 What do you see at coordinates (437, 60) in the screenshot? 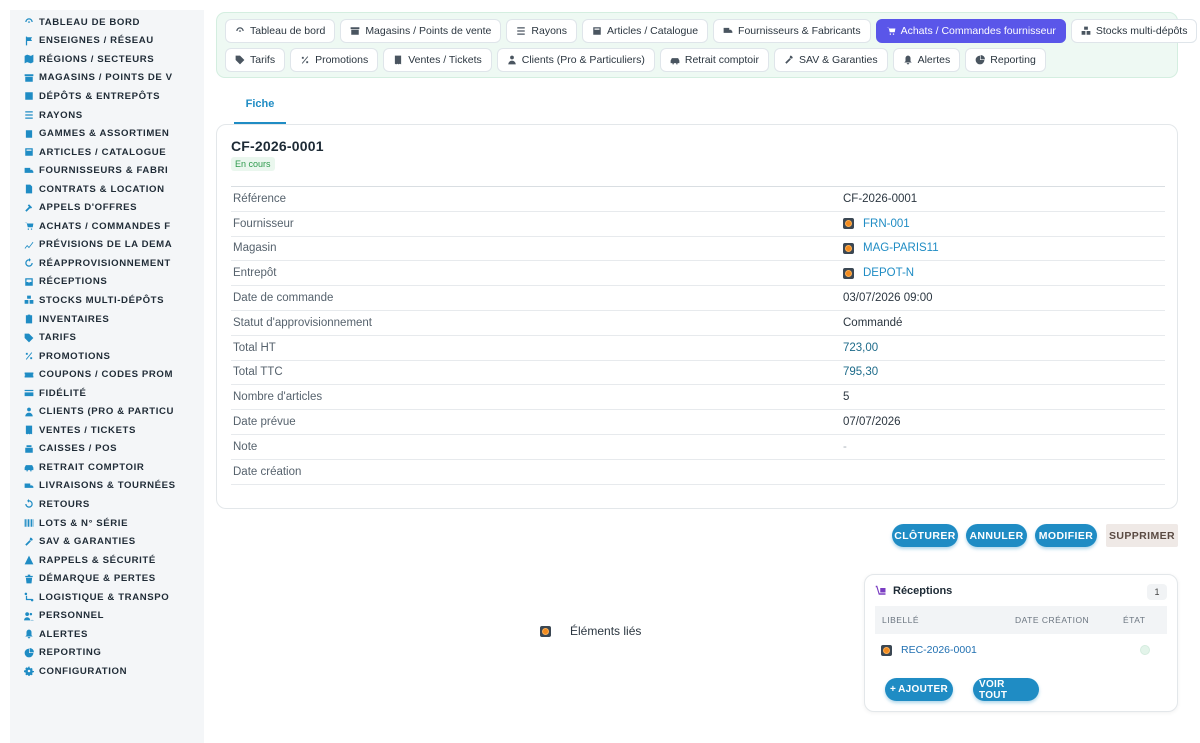
I see `module-tab: Ventes / Tickets` at bounding box center [437, 60].